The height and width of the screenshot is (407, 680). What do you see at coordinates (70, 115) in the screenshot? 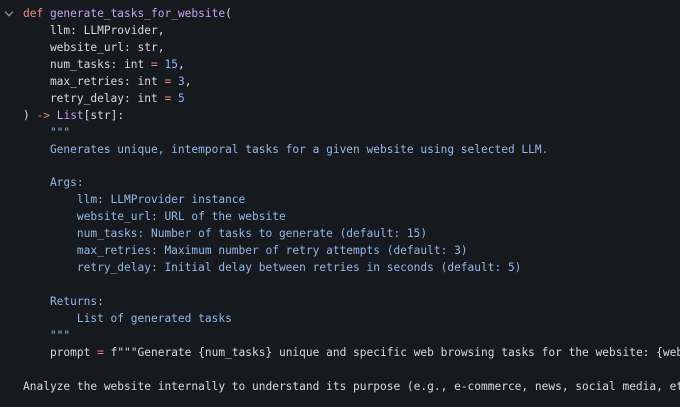
I see `code-token: List` at bounding box center [70, 115].